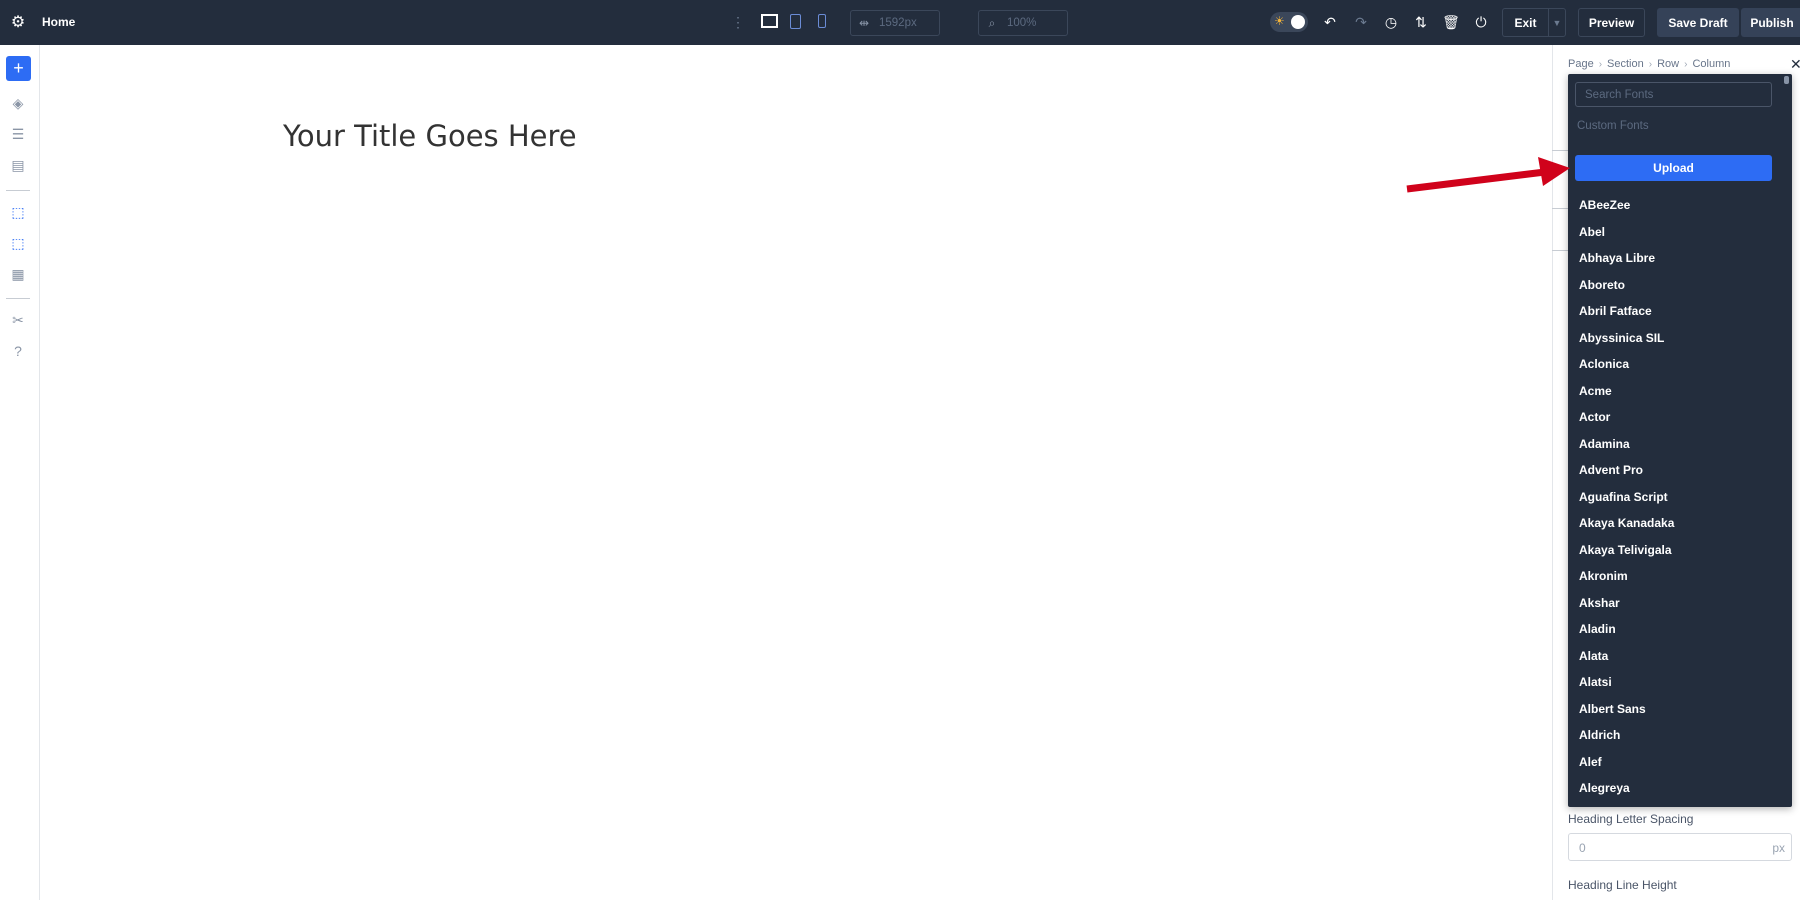 The height and width of the screenshot is (900, 1800). What do you see at coordinates (18, 212) in the screenshot?
I see `select-element-icon: ⬚` at bounding box center [18, 212].